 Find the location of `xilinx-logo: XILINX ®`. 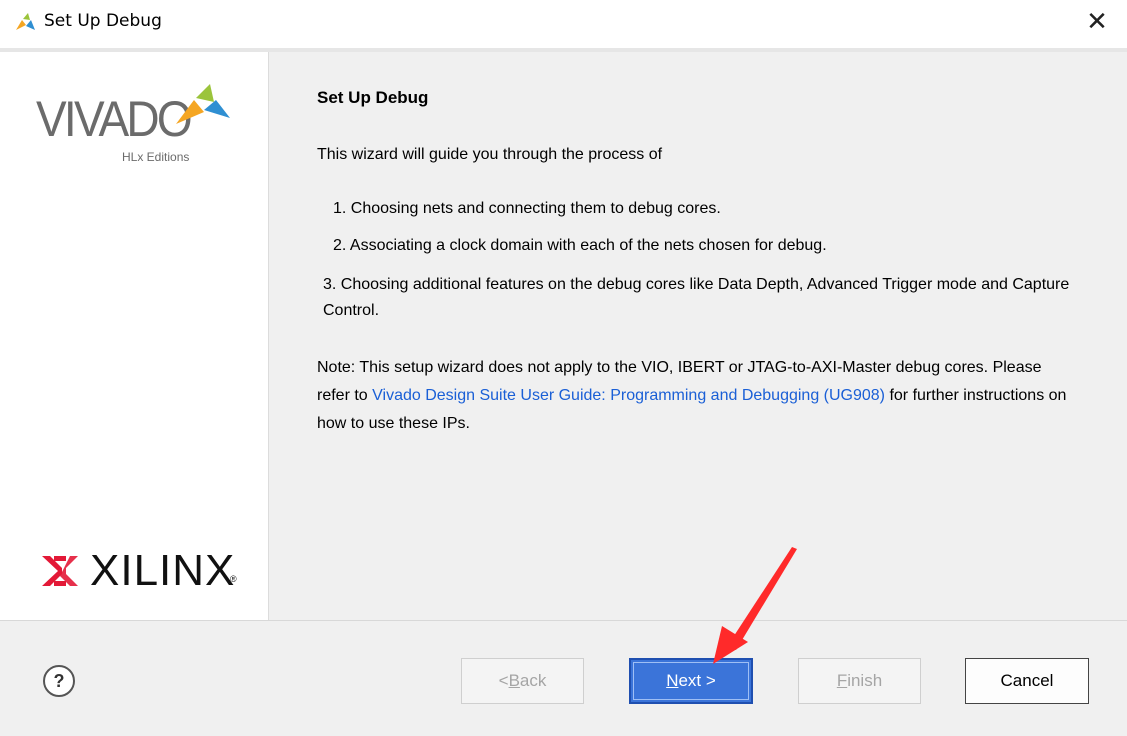

xilinx-logo: XILINX ® is located at coordinates (145, 571).